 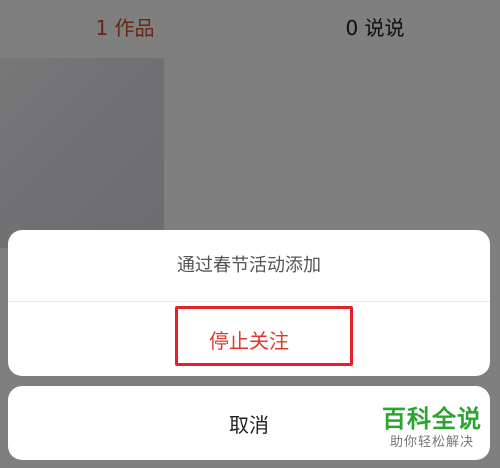 What do you see at coordinates (431, 442) in the screenshot?
I see `watermark-subtitle: 助你轻松解决` at bounding box center [431, 442].